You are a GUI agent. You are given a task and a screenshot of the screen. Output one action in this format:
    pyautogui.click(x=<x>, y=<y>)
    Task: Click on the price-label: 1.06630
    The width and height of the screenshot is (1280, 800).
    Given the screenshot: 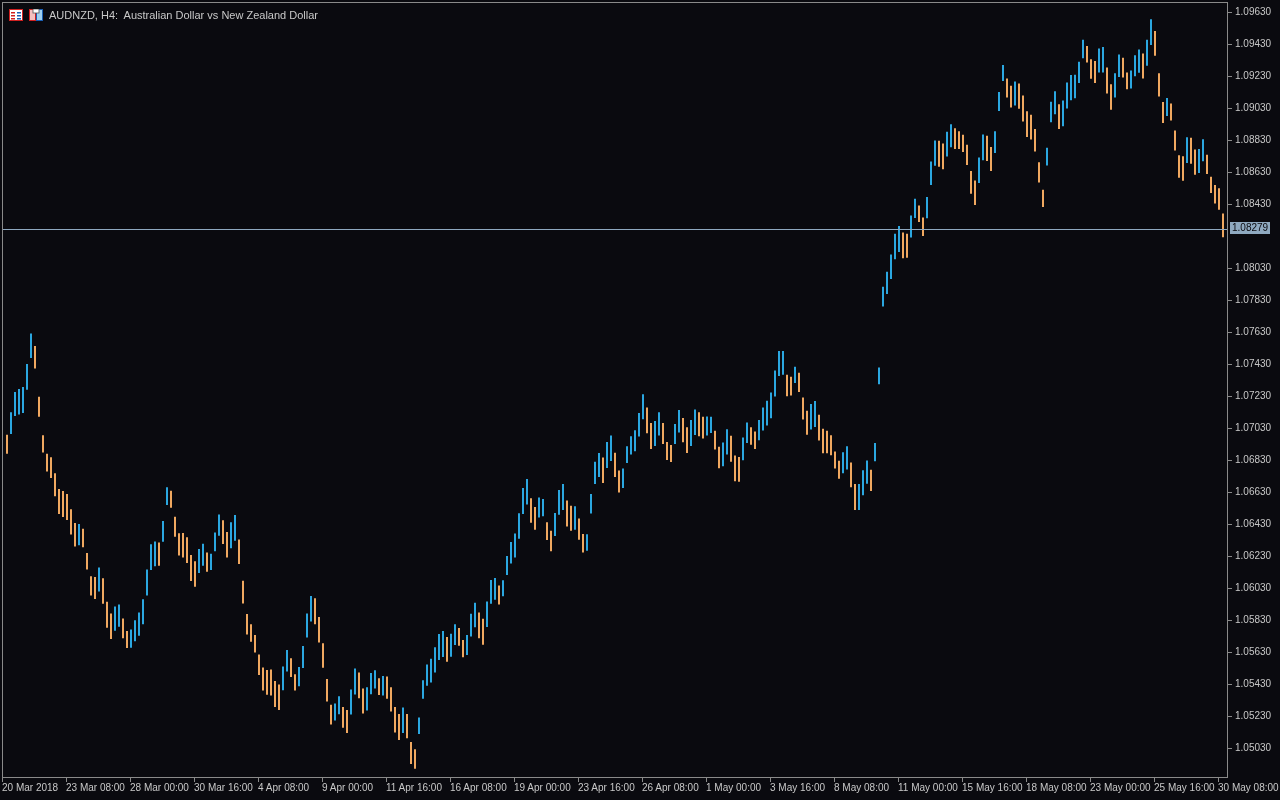 What is the action you would take?
    pyautogui.click(x=1253, y=492)
    